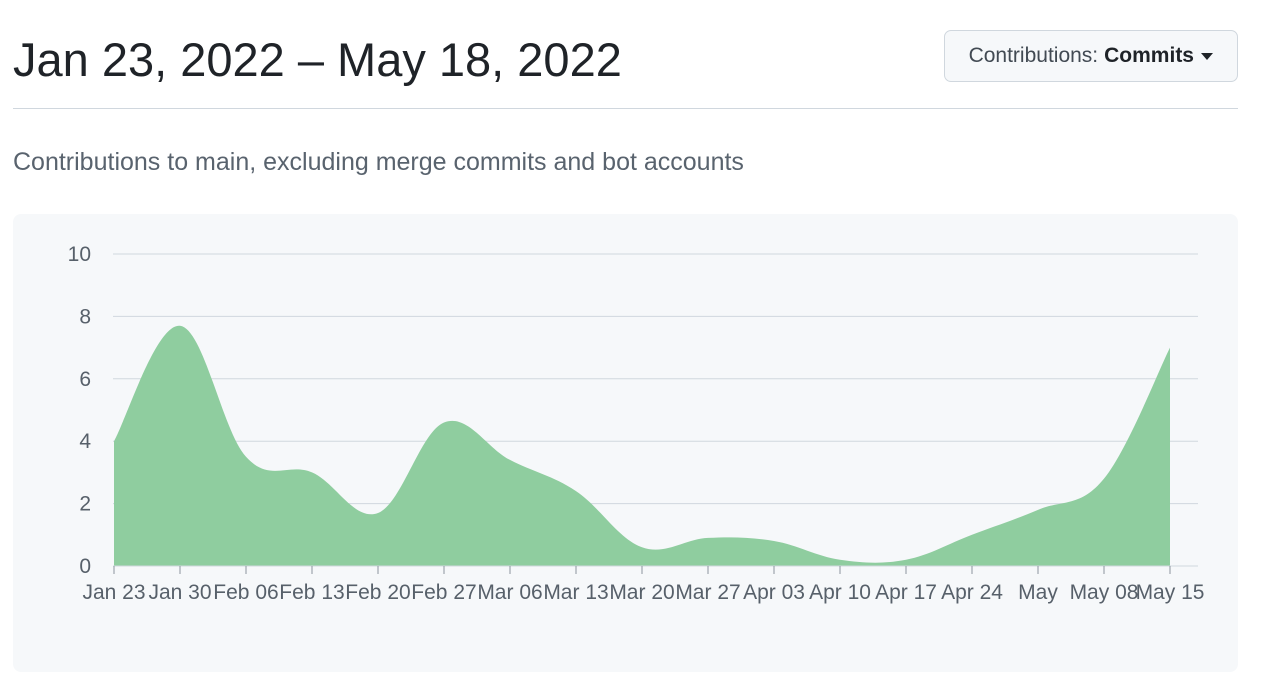 Image resolution: width=1281 pixels, height=681 pixels. Describe the element at coordinates (85, 441) in the screenshot. I see `y-tick-label: 4` at that location.